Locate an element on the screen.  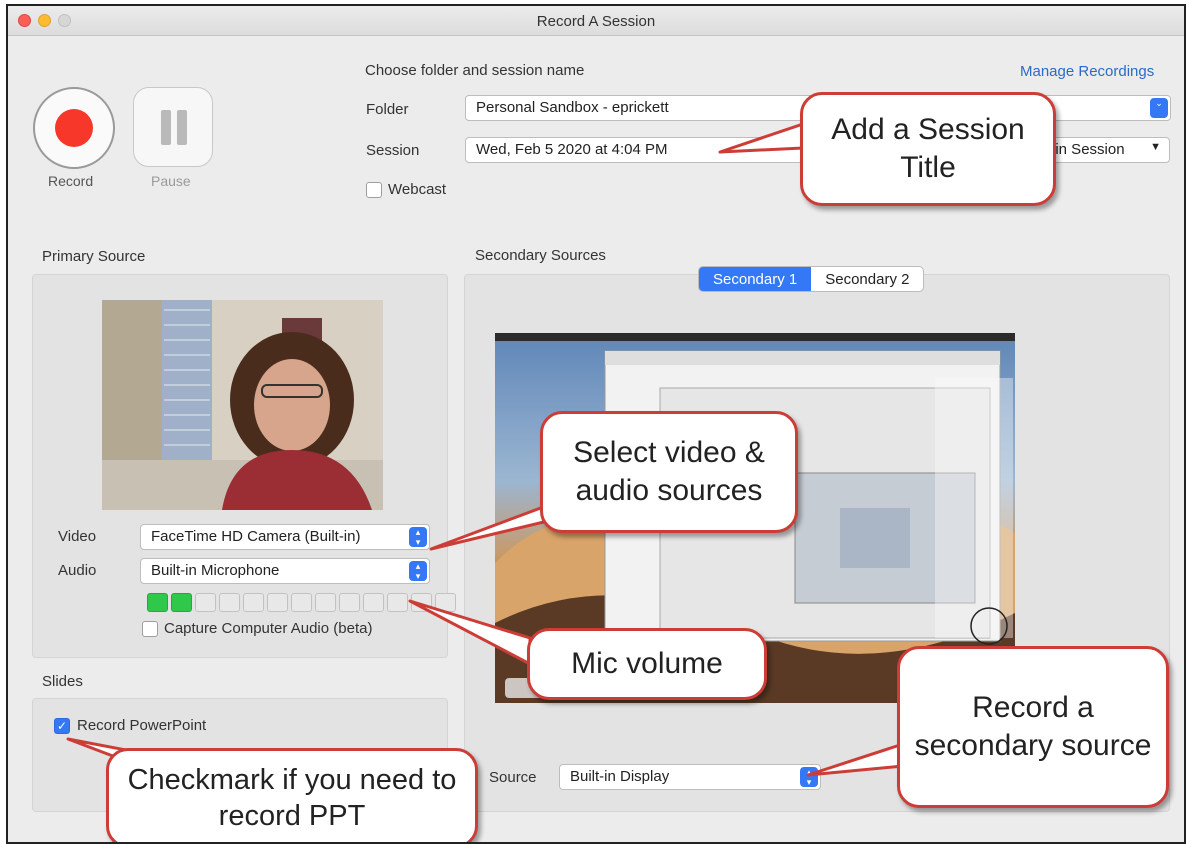
callout-mic-volume: Mic volume is located at coordinates (647, 664).